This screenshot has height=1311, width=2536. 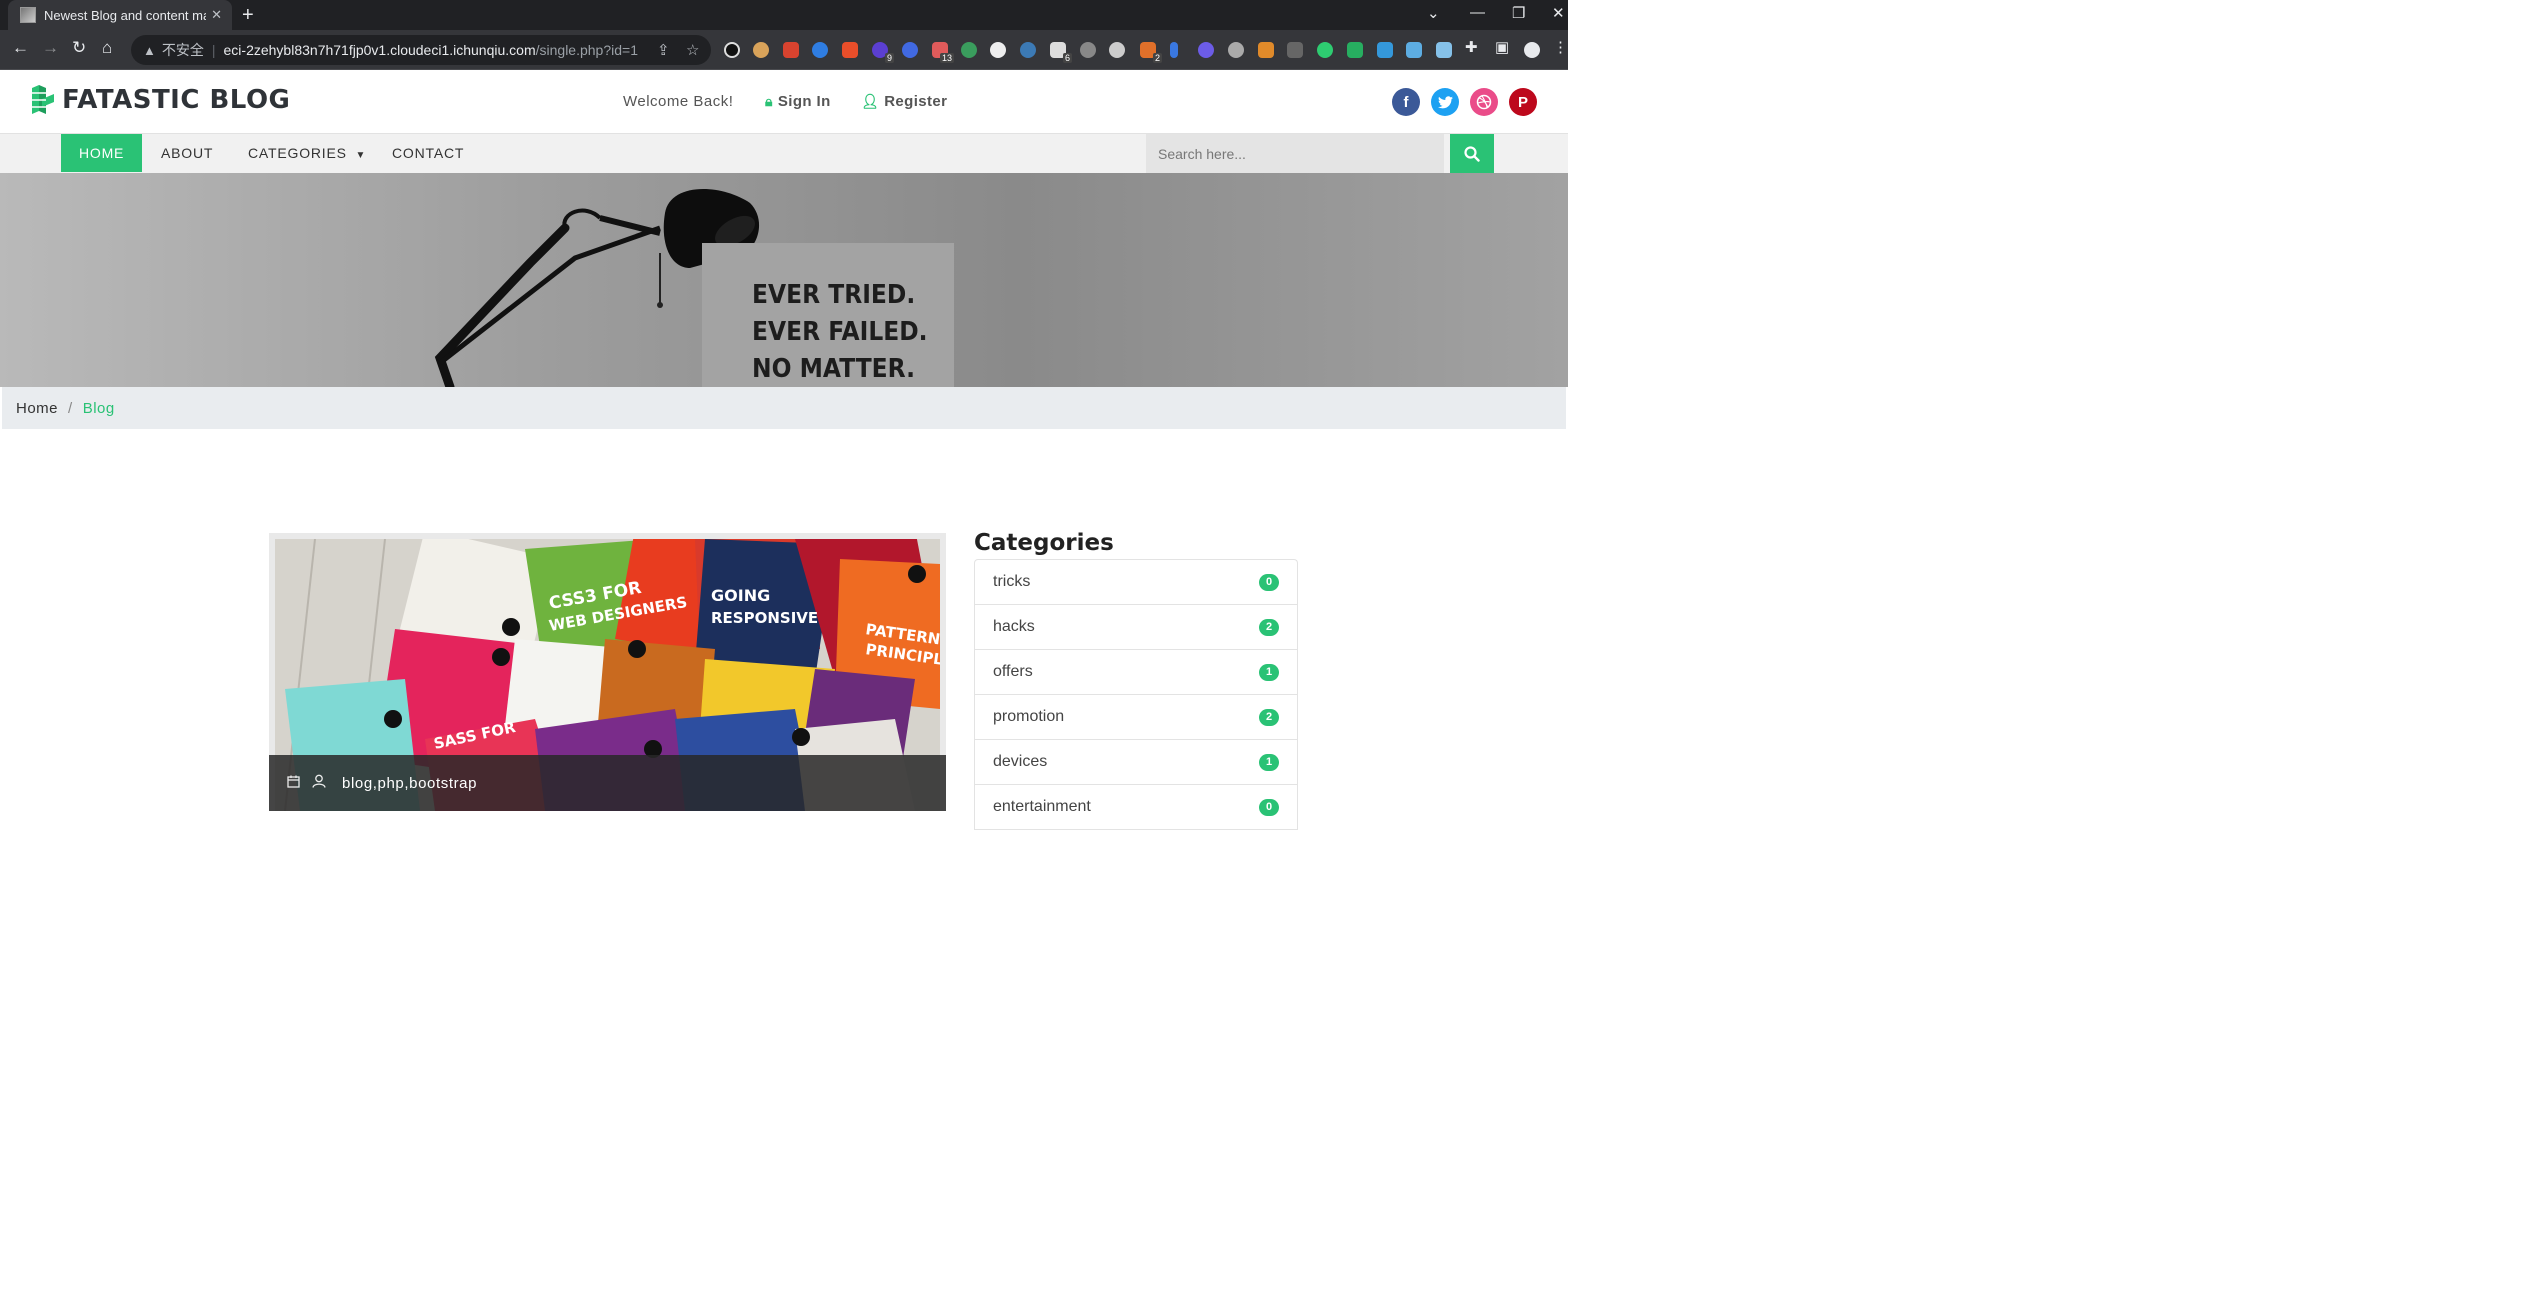 What do you see at coordinates (1406, 102) in the screenshot?
I see `facebook-icon: f` at bounding box center [1406, 102].